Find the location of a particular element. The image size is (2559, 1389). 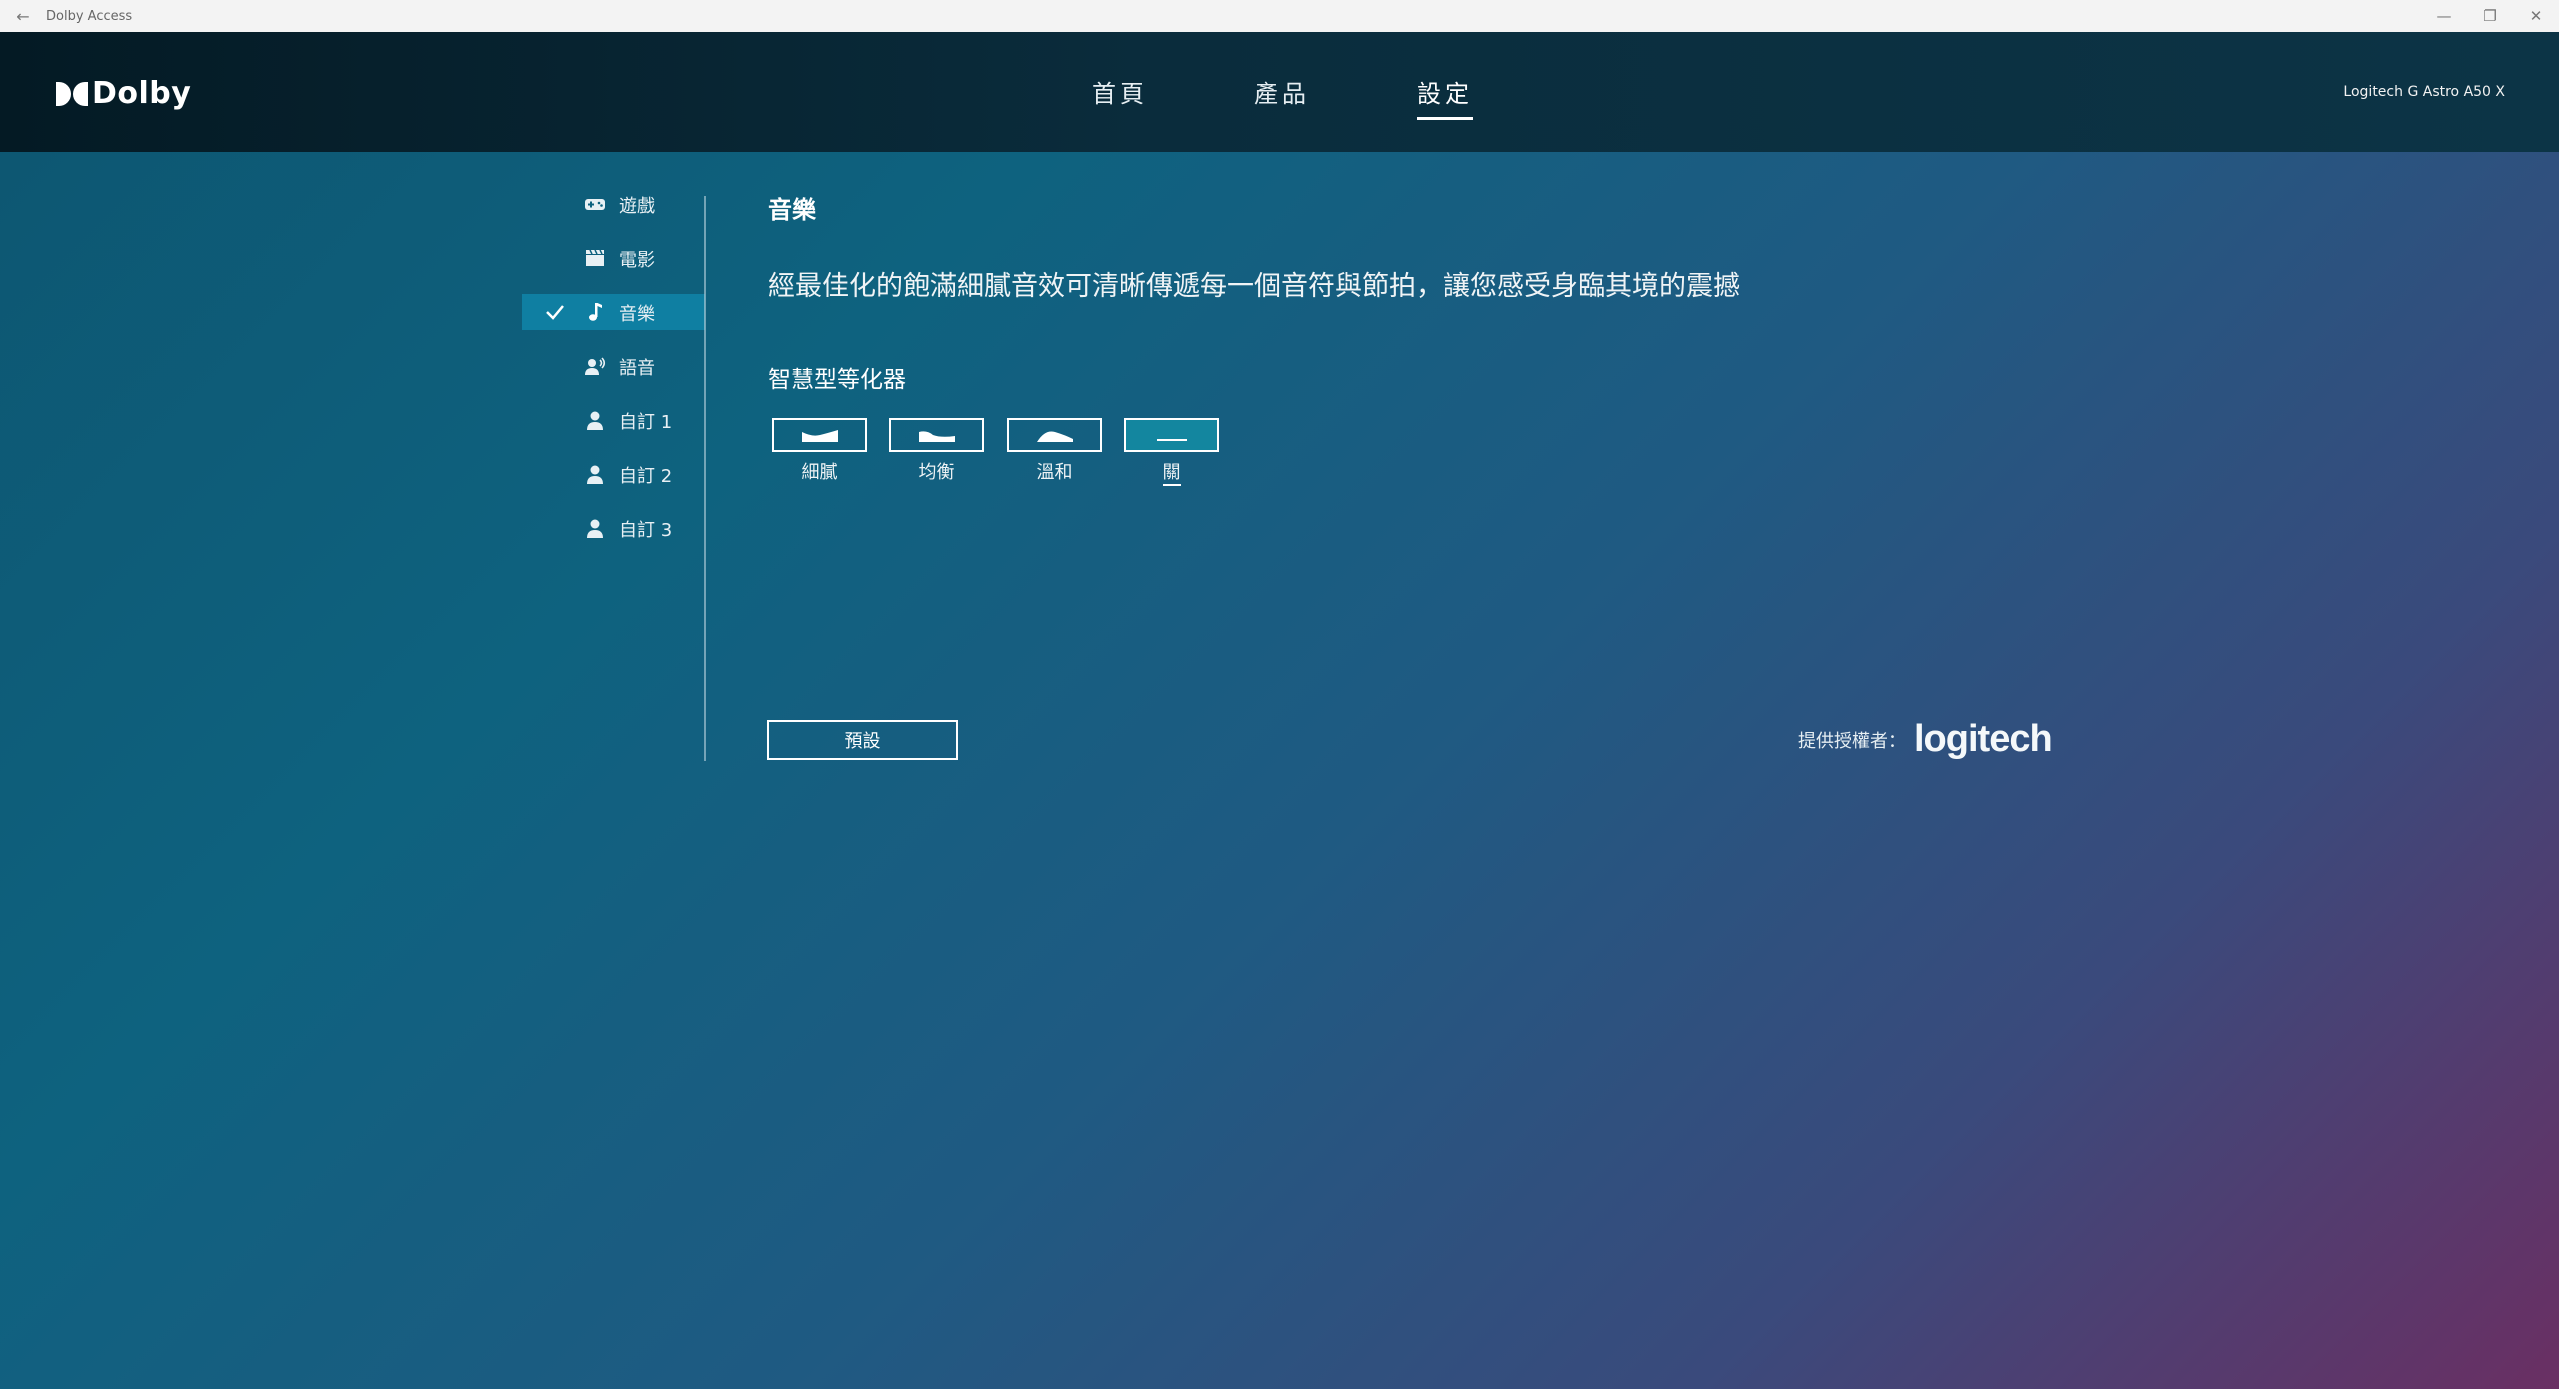

eq-option-balanced: 均衡 is located at coordinates (936, 451).